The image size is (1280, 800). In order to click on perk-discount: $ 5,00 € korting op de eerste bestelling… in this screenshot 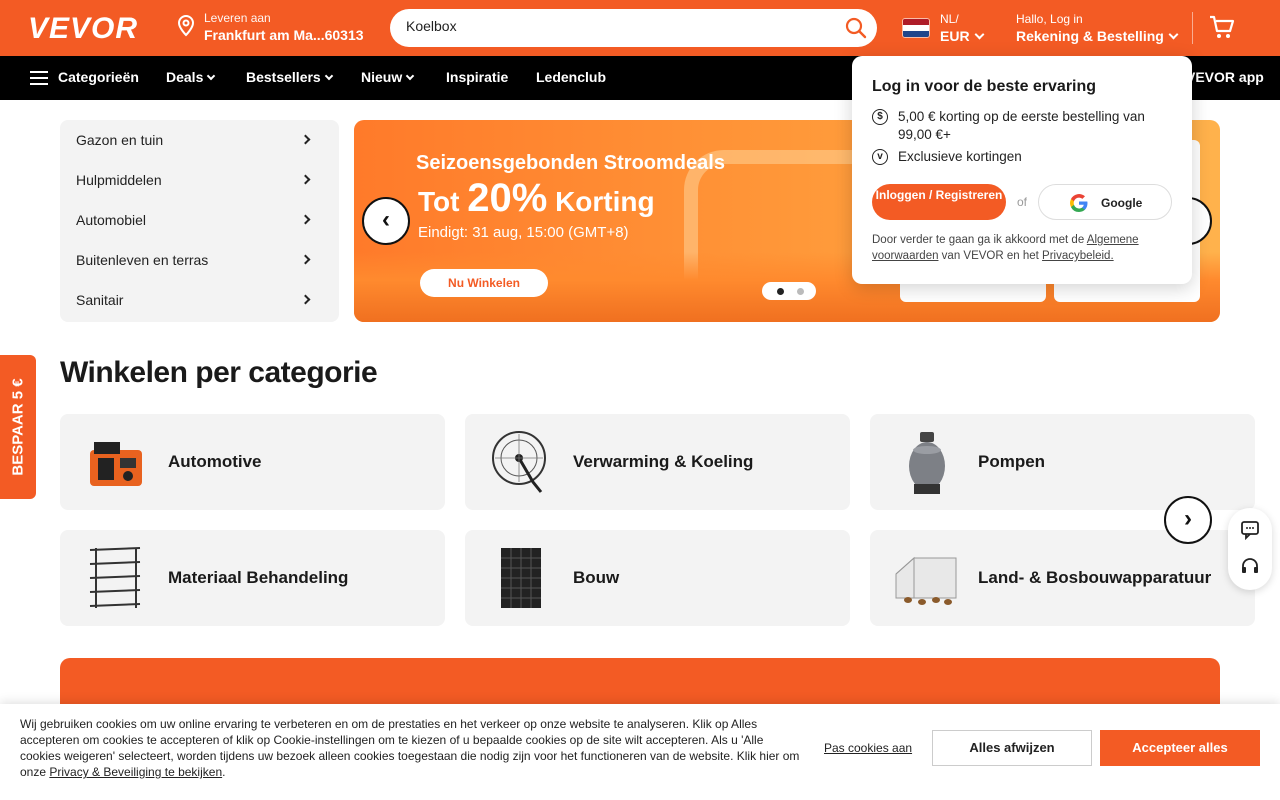, I will do `click(1022, 126)`.